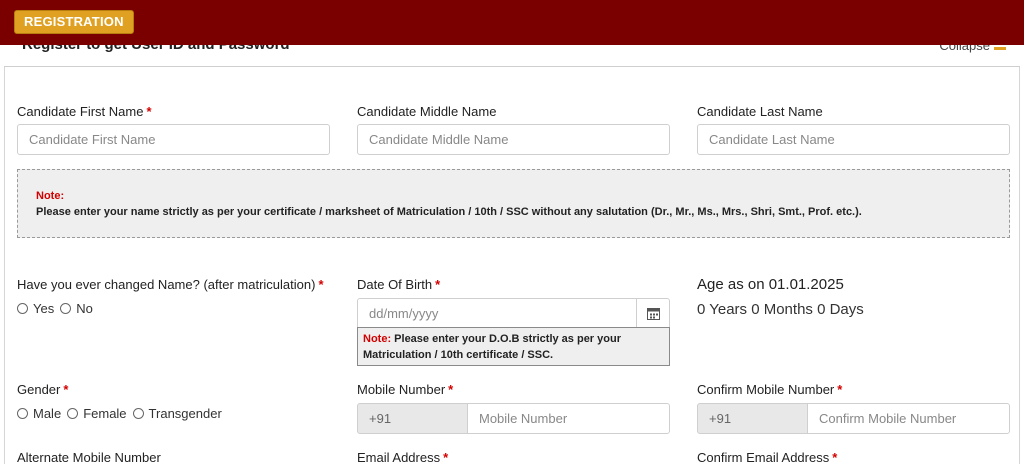 The width and height of the screenshot is (1024, 464). What do you see at coordinates (427, 111) in the screenshot?
I see `middle-name-label: Candidate Middle Name` at bounding box center [427, 111].